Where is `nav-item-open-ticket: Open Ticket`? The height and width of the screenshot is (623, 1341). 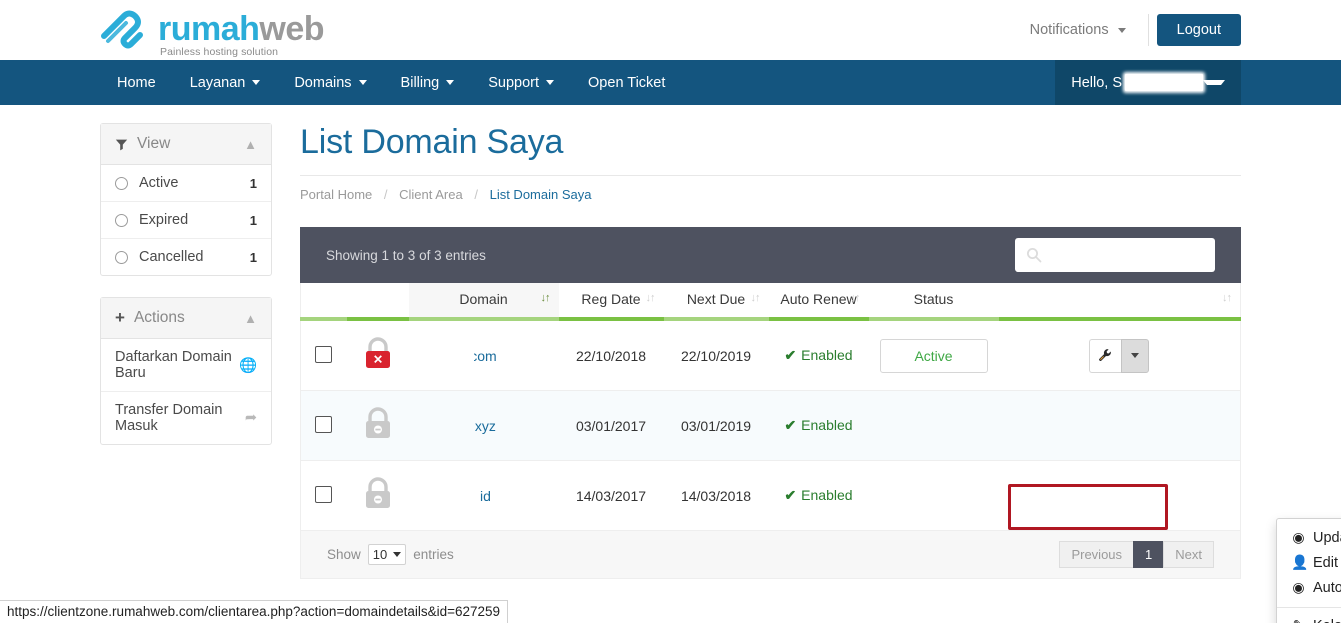 nav-item-open-ticket: Open Ticket is located at coordinates (626, 82).